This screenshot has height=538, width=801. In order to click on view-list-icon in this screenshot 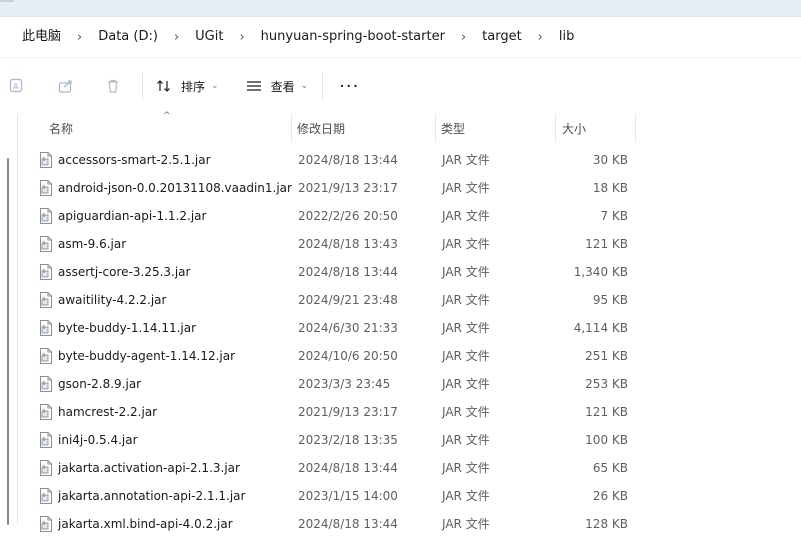, I will do `click(254, 86)`.